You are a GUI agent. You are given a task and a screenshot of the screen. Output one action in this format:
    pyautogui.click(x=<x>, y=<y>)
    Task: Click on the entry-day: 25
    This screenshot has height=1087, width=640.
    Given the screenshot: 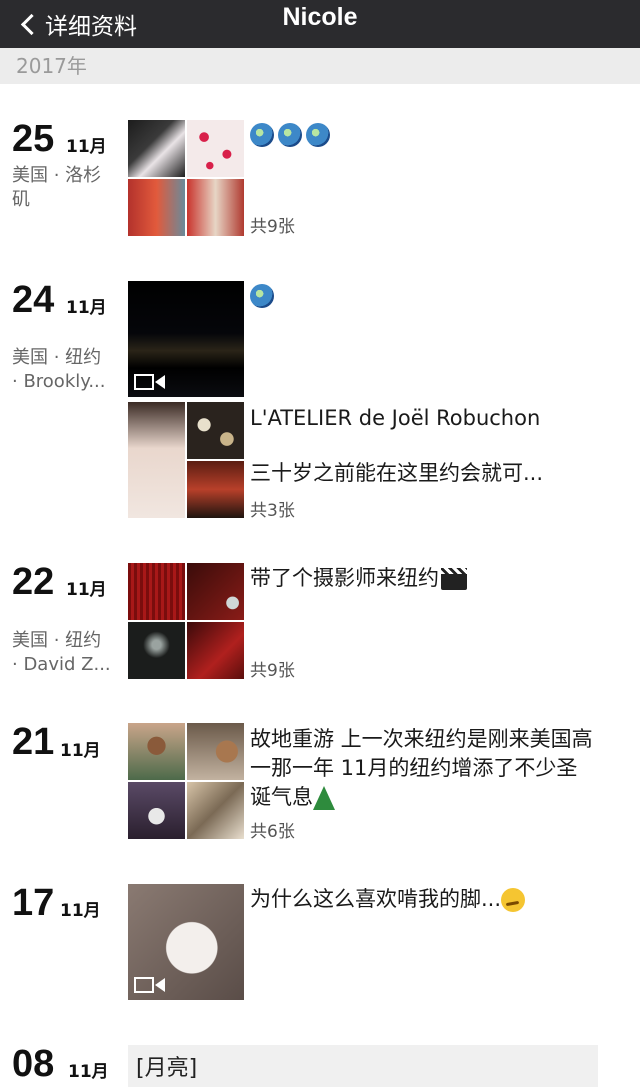 What is the action you would take?
    pyautogui.click(x=33, y=139)
    